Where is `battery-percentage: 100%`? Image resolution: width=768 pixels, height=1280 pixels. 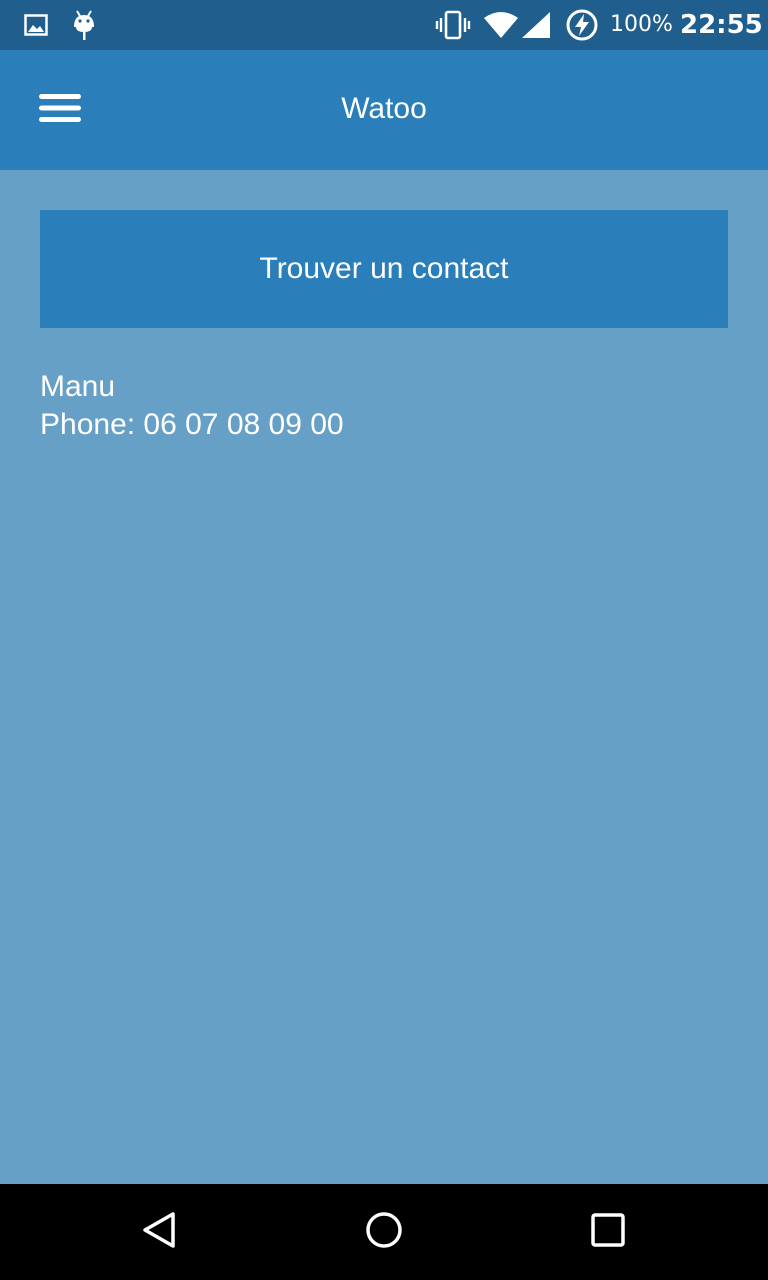 battery-percentage: 100% is located at coordinates (641, 24).